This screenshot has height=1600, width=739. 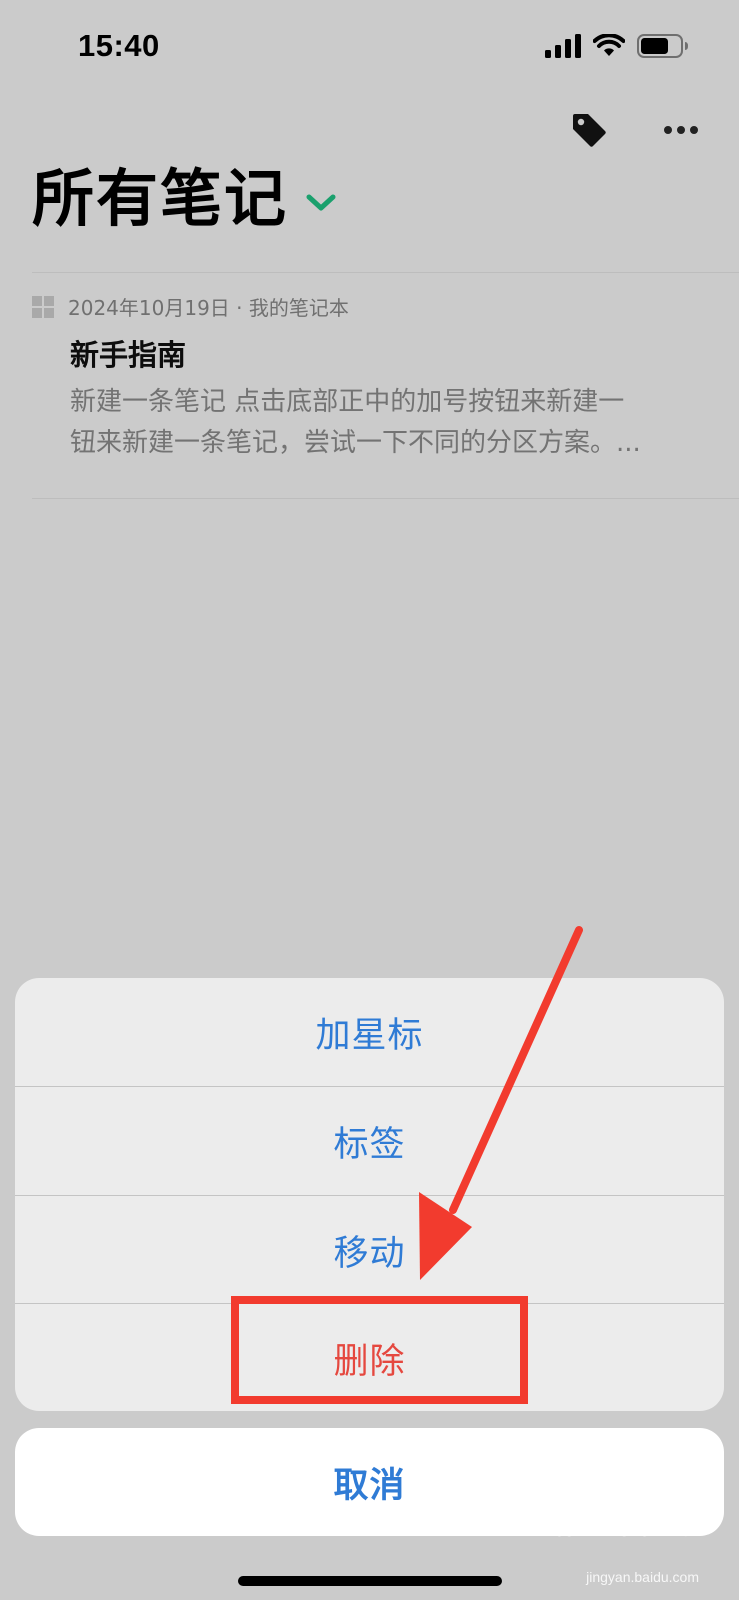 What do you see at coordinates (119, 45) in the screenshot?
I see `status-time: 15:40` at bounding box center [119, 45].